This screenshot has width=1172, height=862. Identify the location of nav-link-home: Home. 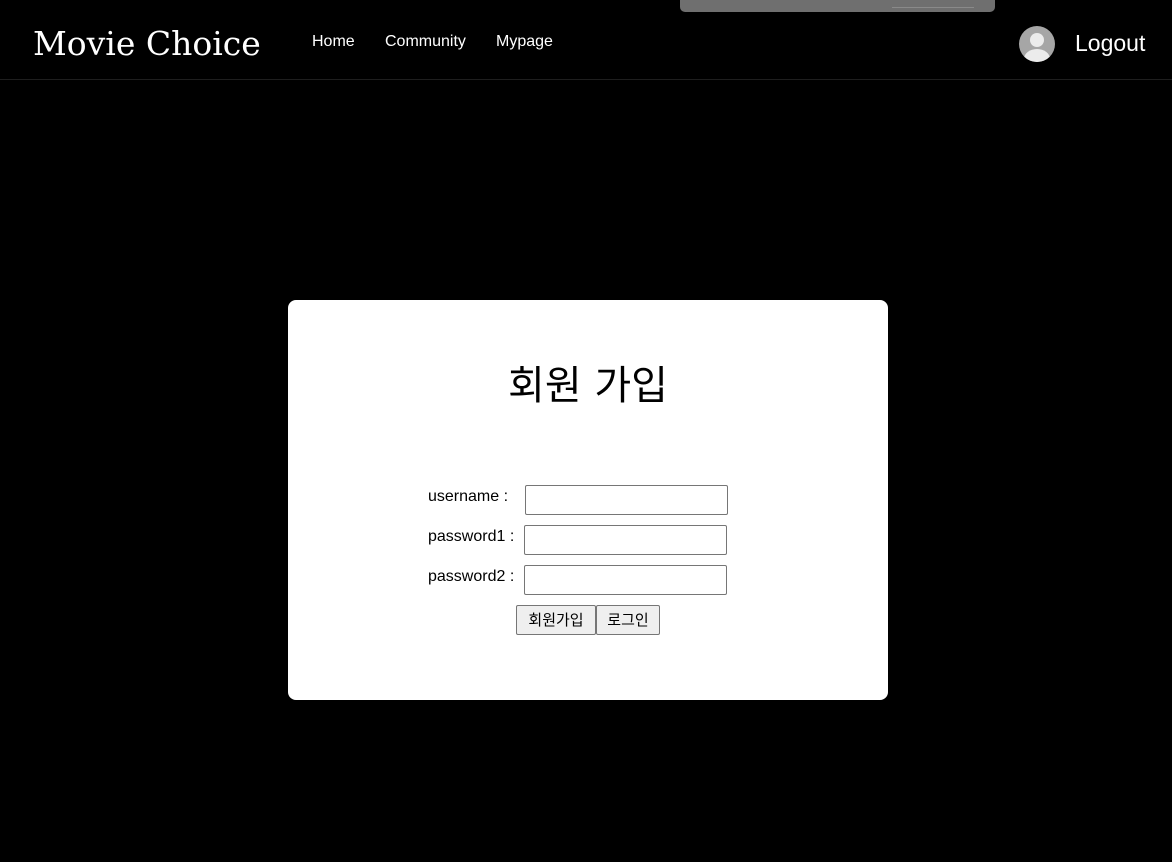
(333, 42).